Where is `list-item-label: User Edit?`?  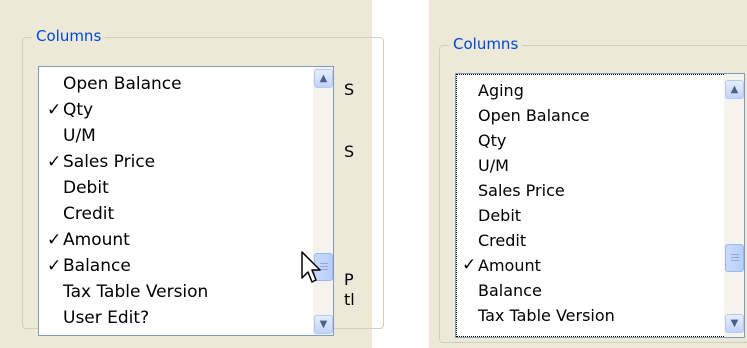
list-item-label: User Edit? is located at coordinates (106, 318).